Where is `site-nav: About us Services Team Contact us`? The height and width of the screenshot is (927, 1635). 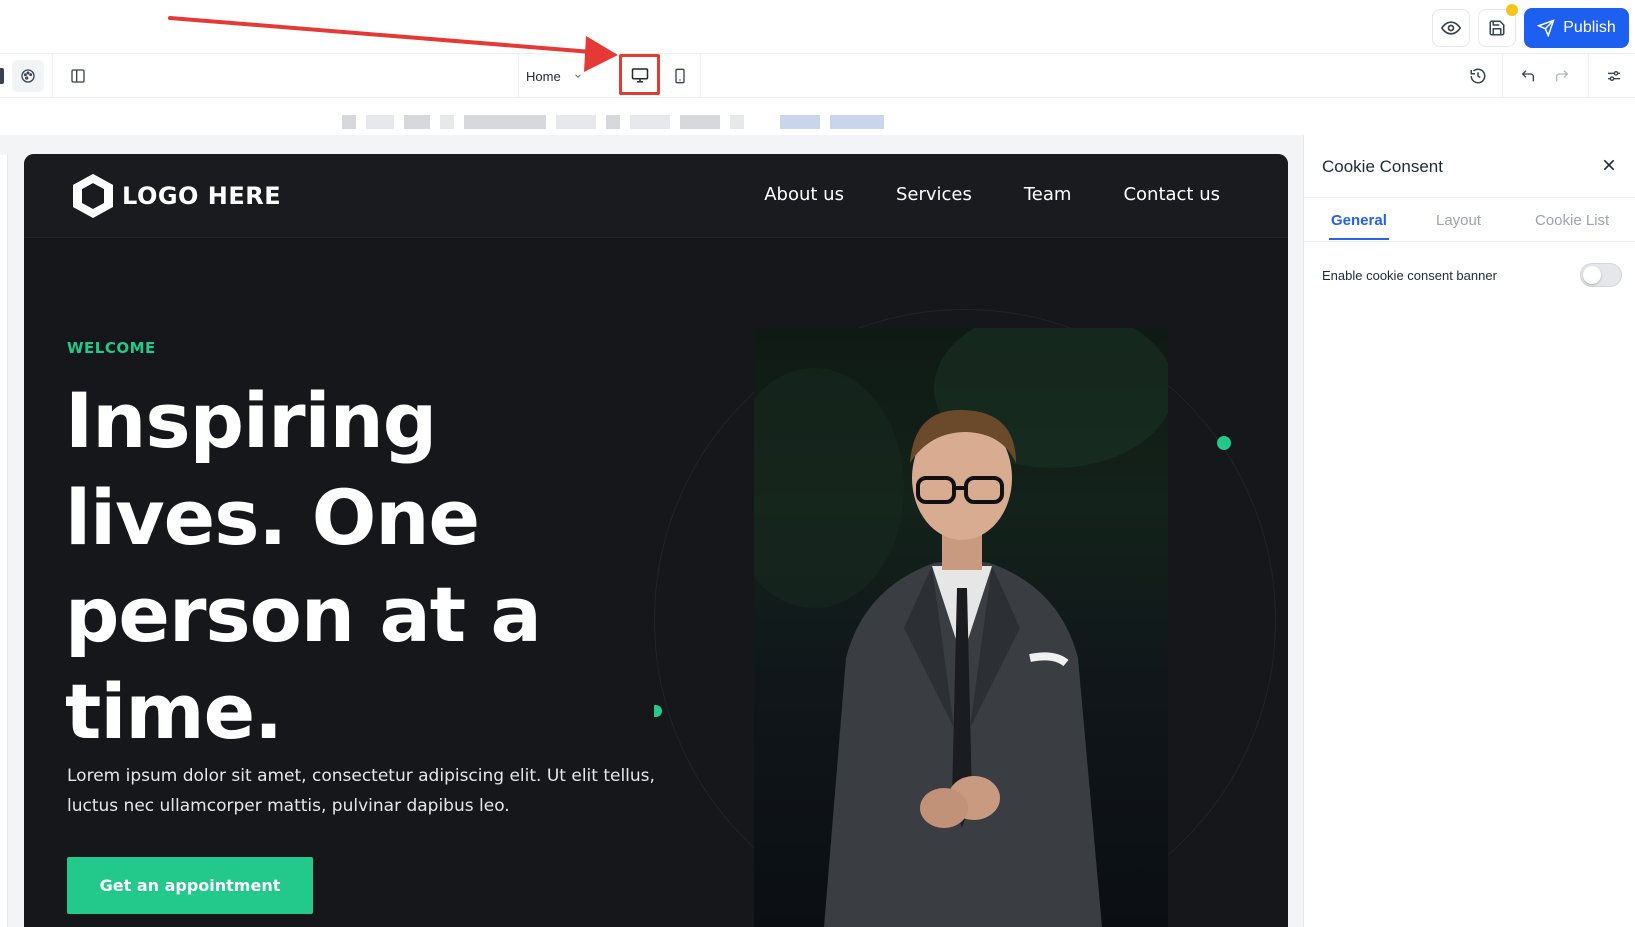 site-nav: About us Services Team Contact us is located at coordinates (992, 194).